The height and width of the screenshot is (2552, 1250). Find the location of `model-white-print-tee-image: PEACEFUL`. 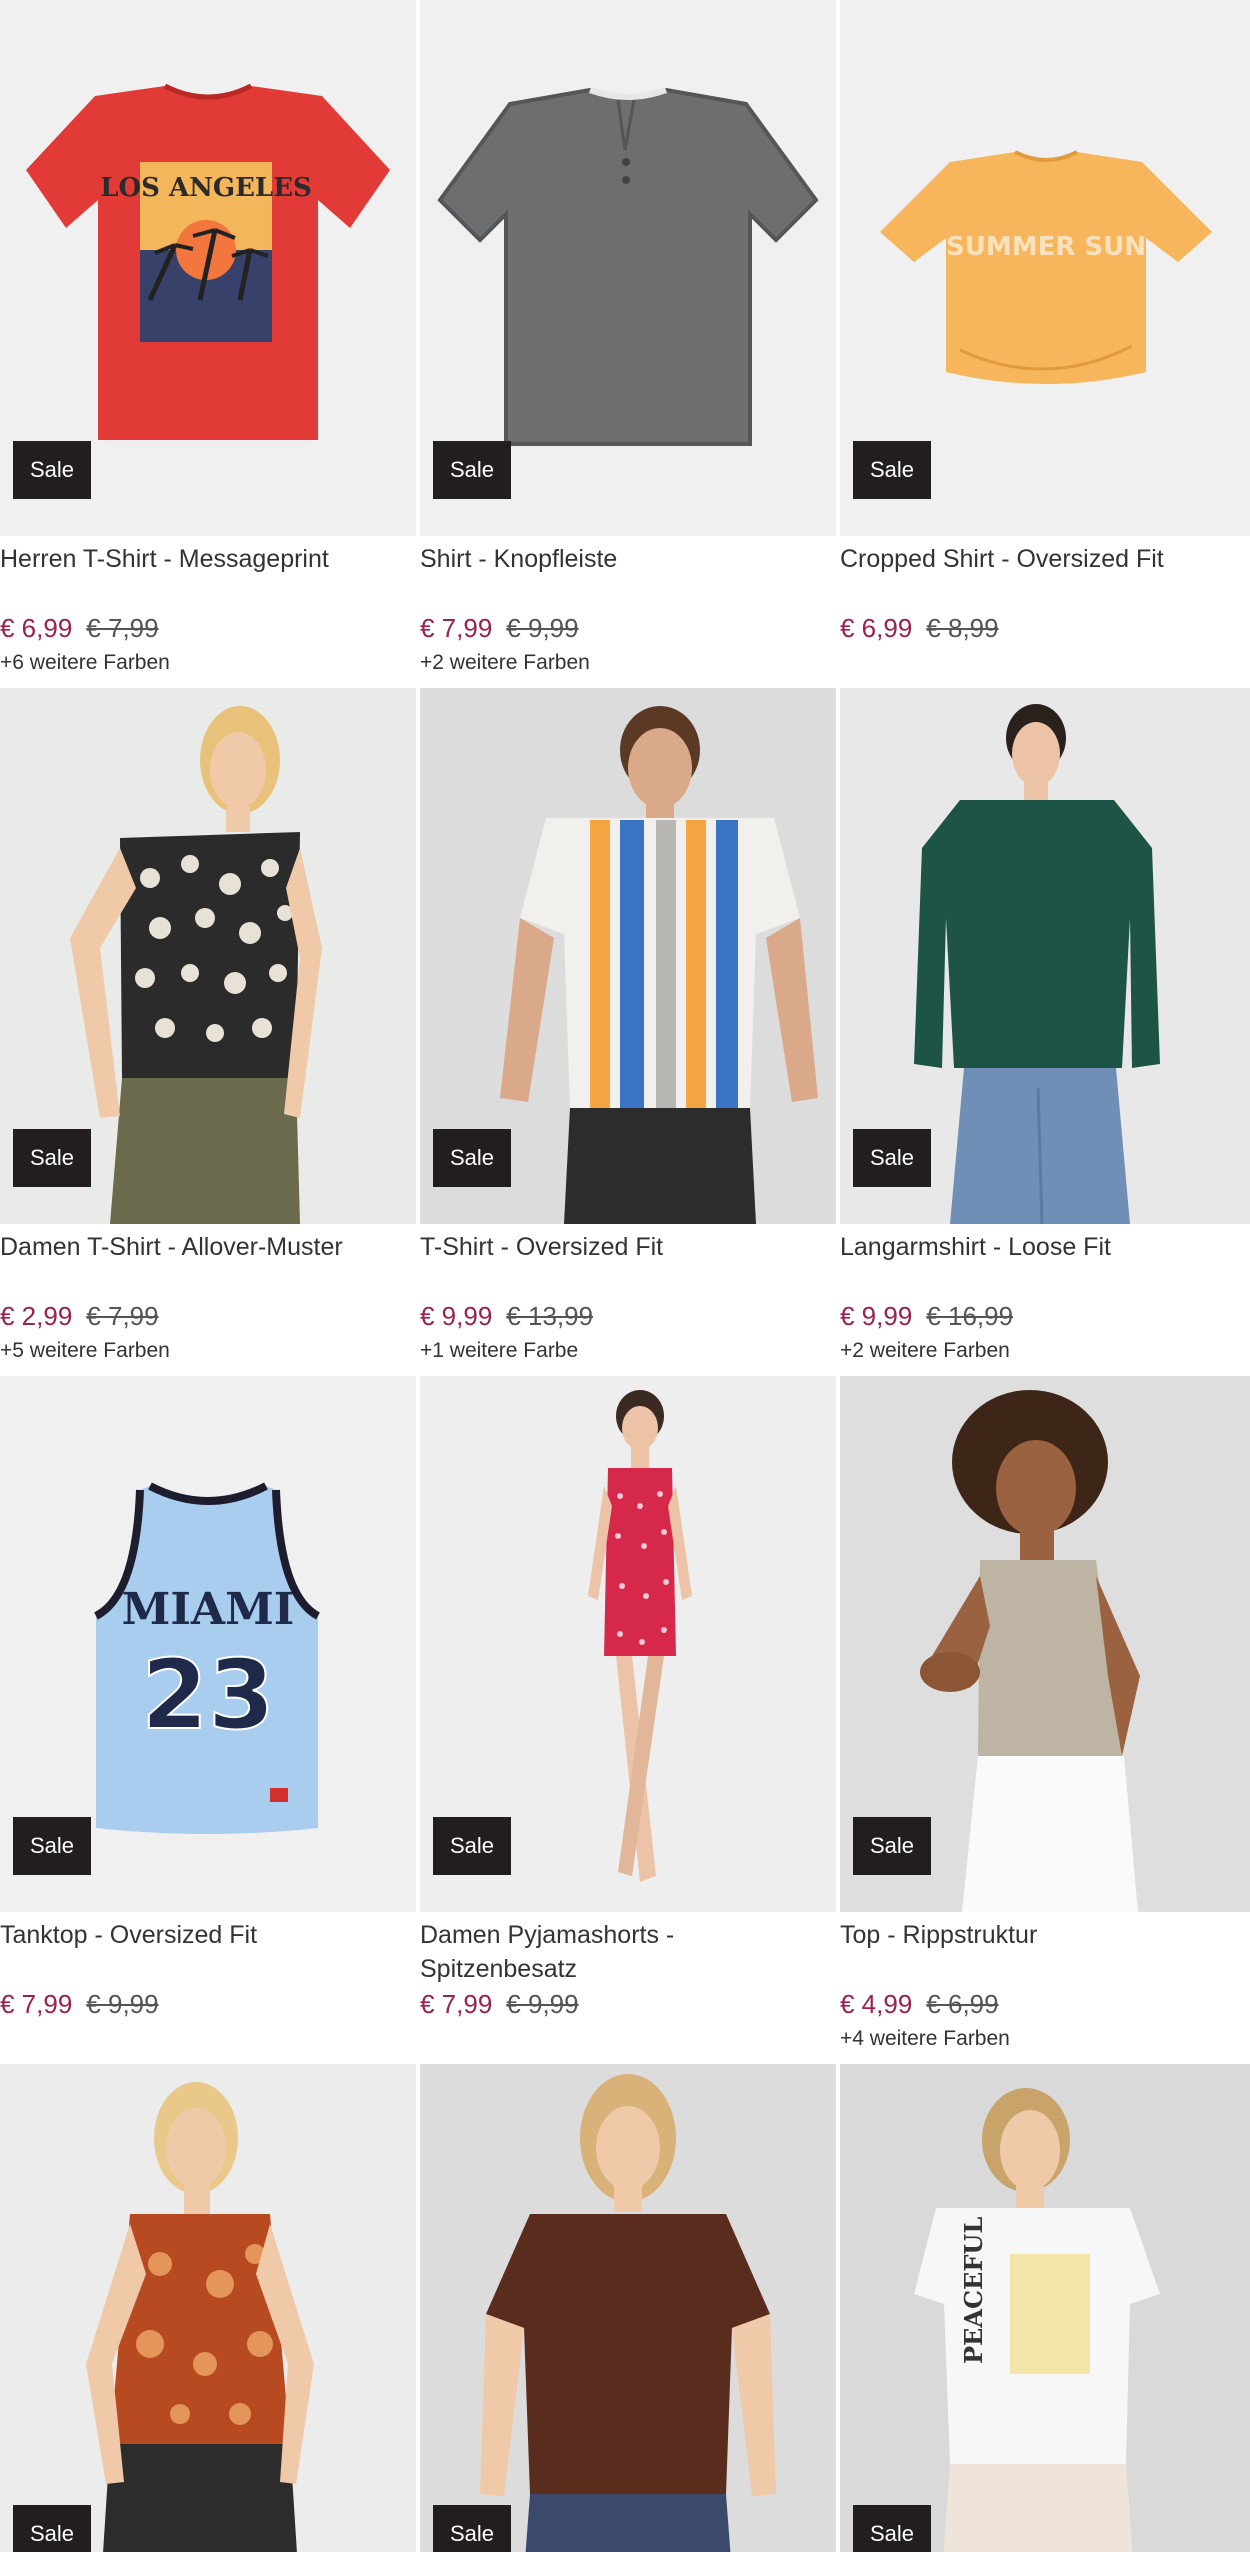

model-white-print-tee-image: PEACEFUL is located at coordinates (1045, 2308).